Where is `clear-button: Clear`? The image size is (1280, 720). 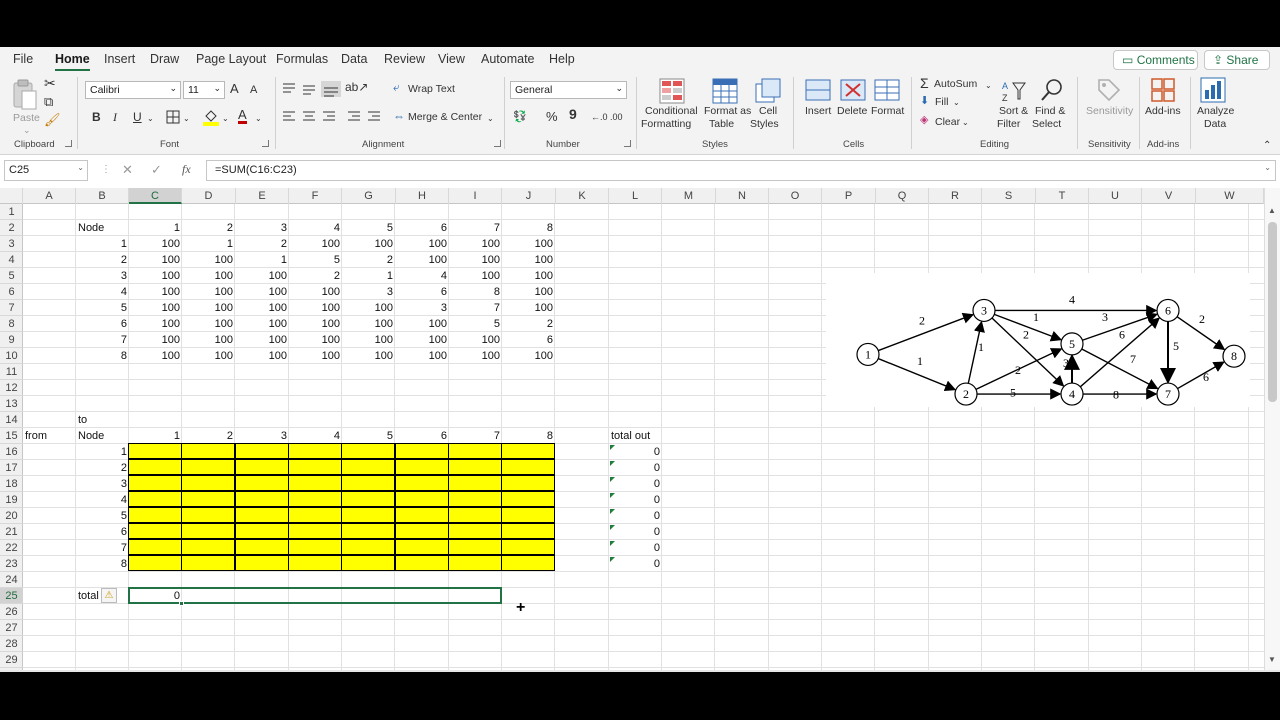
clear-button: Clear is located at coordinates (947, 122).